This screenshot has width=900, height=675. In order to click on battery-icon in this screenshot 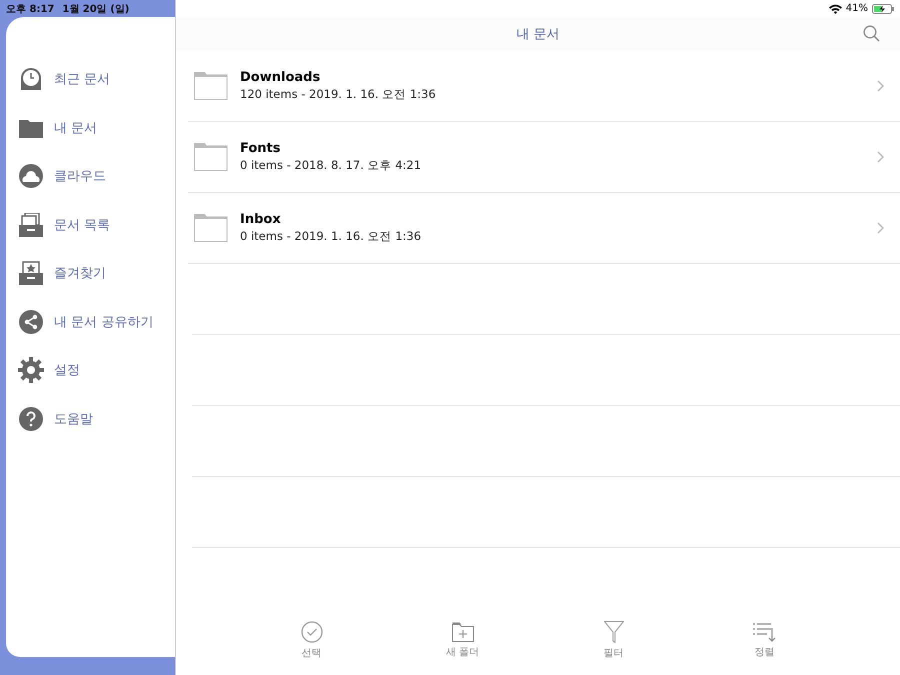, I will do `click(883, 9)`.